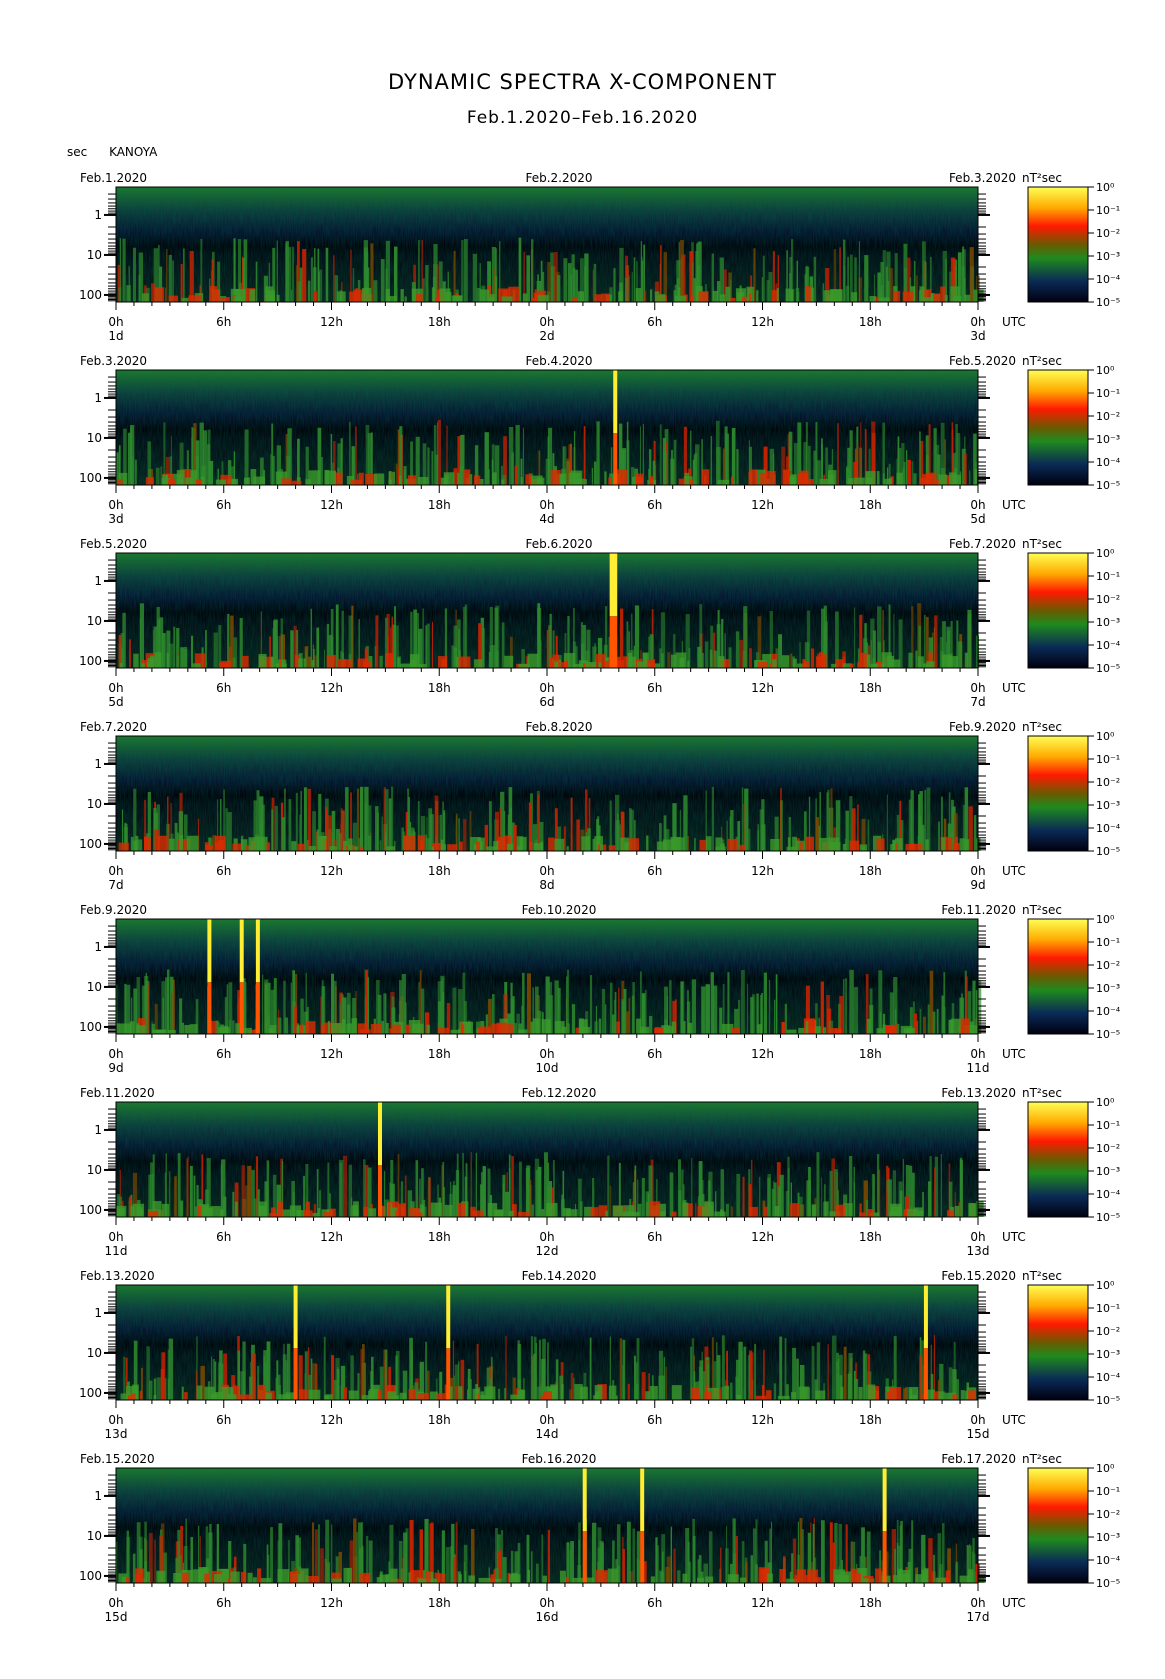  Describe the element at coordinates (547, 1434) in the screenshot. I see `day-label-mid: 14d` at that location.